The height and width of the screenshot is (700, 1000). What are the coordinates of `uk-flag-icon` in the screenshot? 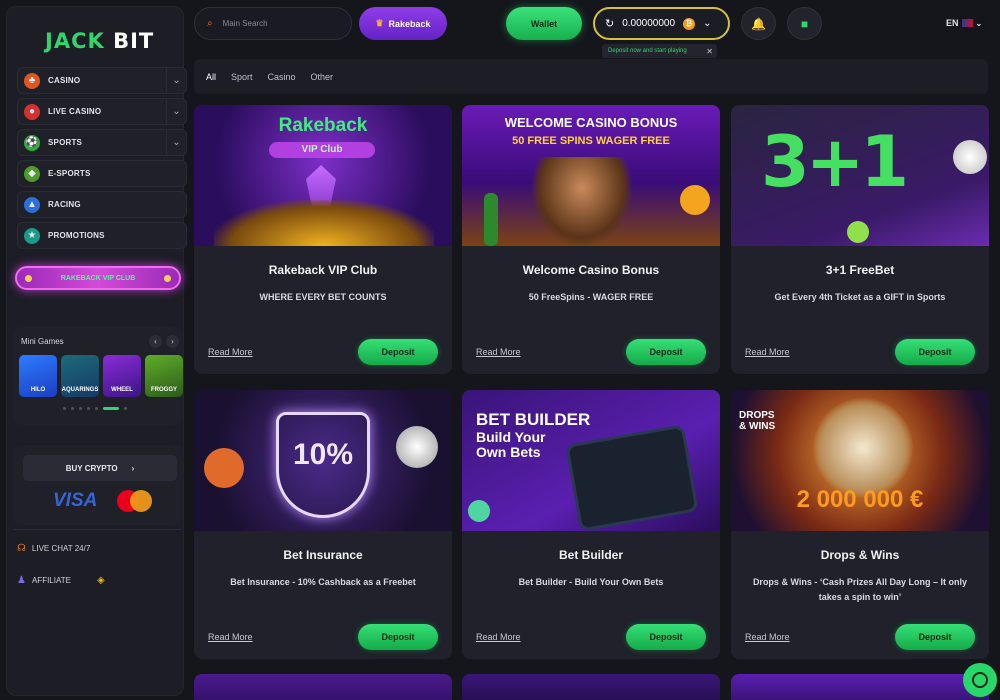 It's located at (967, 23).